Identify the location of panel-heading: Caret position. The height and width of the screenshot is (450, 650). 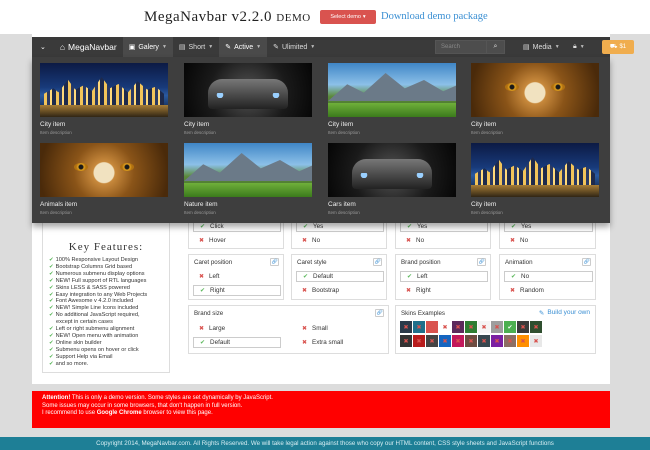
(213, 262).